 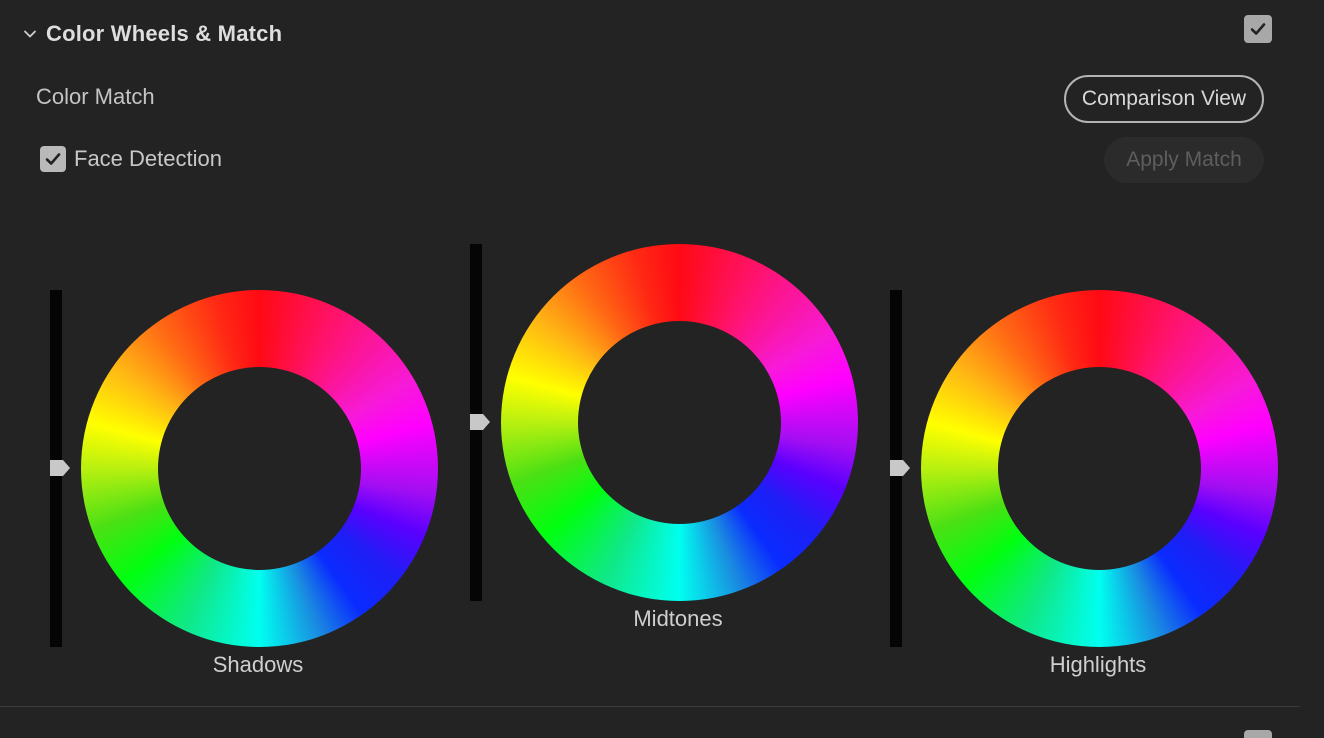 I want to click on shadows-color-wheel, so click(x=259, y=468).